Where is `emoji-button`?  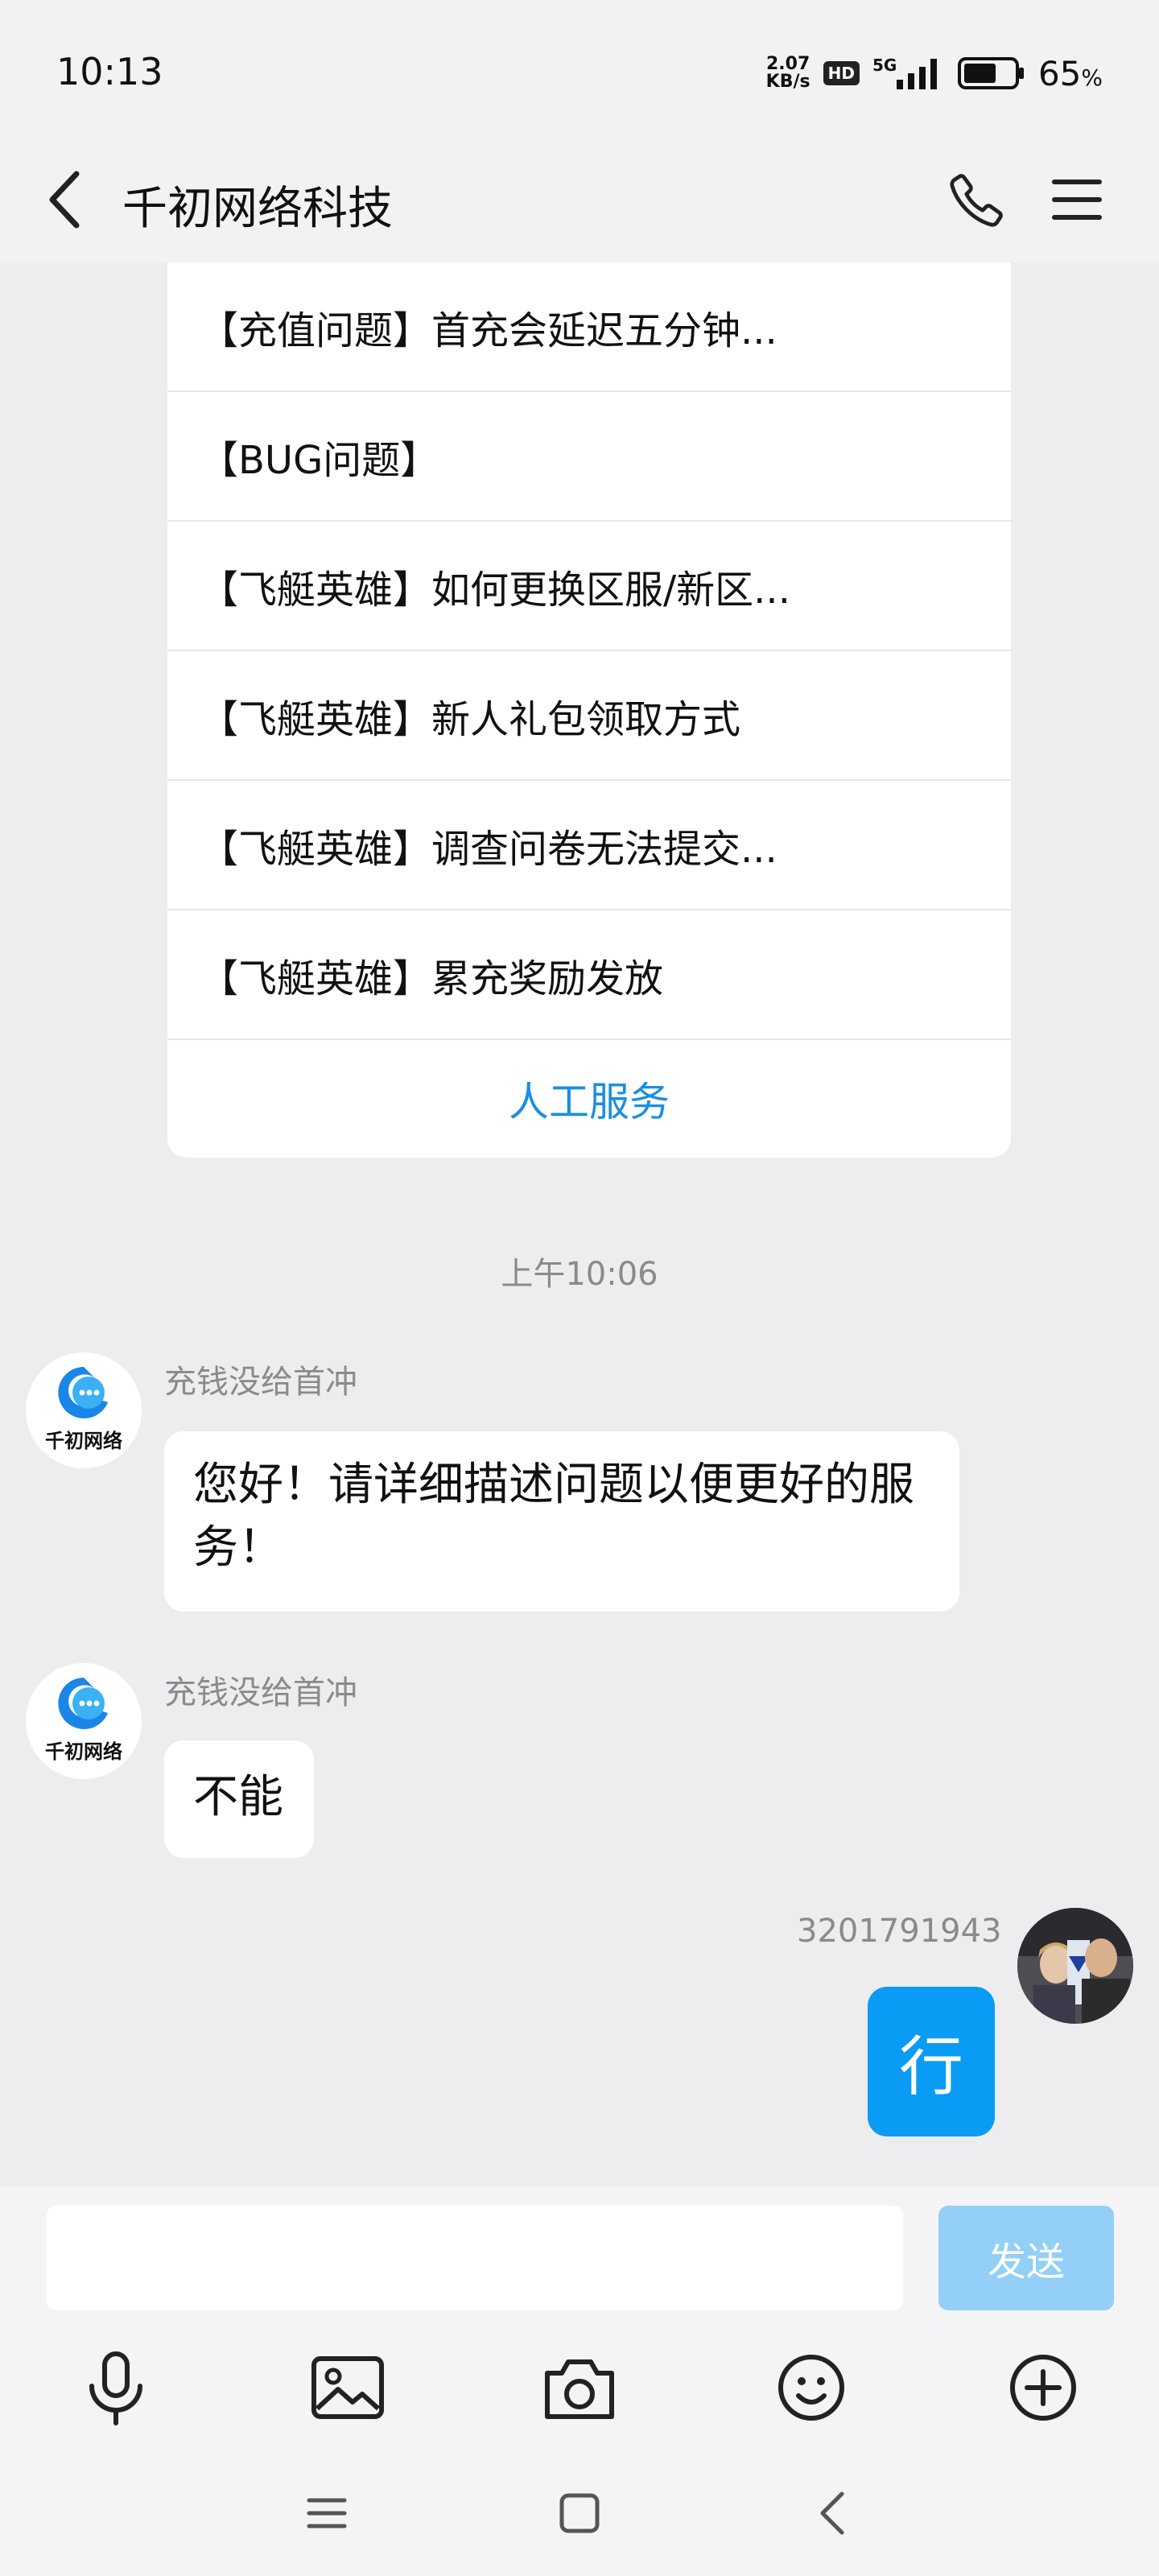
emoji-button is located at coordinates (811, 2387).